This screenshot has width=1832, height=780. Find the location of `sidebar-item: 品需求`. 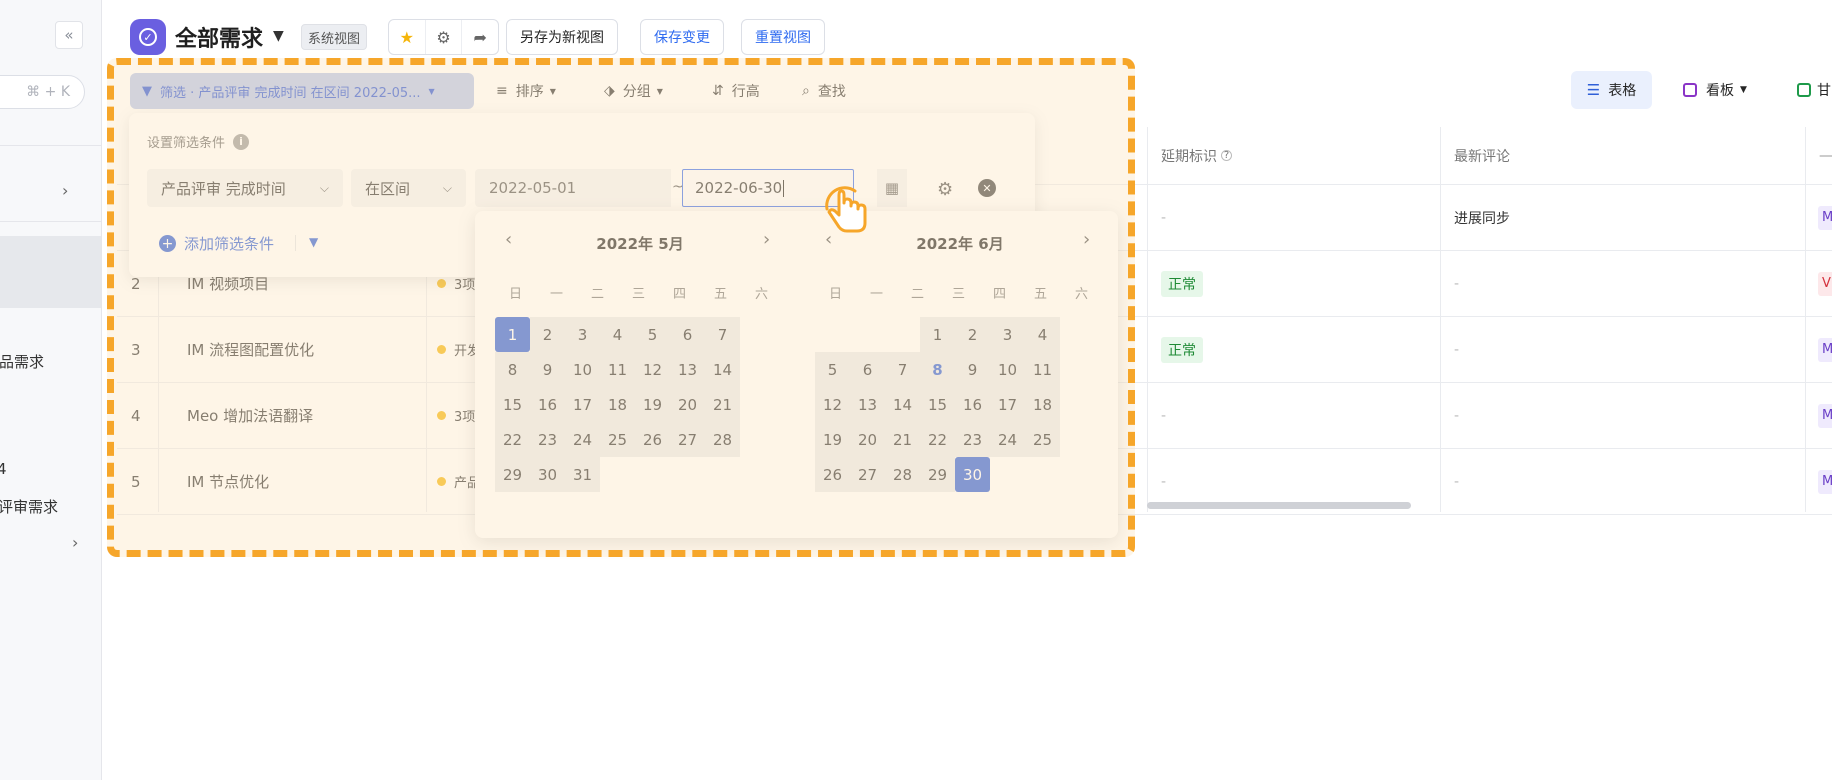

sidebar-item: 品需求 is located at coordinates (22, 361).